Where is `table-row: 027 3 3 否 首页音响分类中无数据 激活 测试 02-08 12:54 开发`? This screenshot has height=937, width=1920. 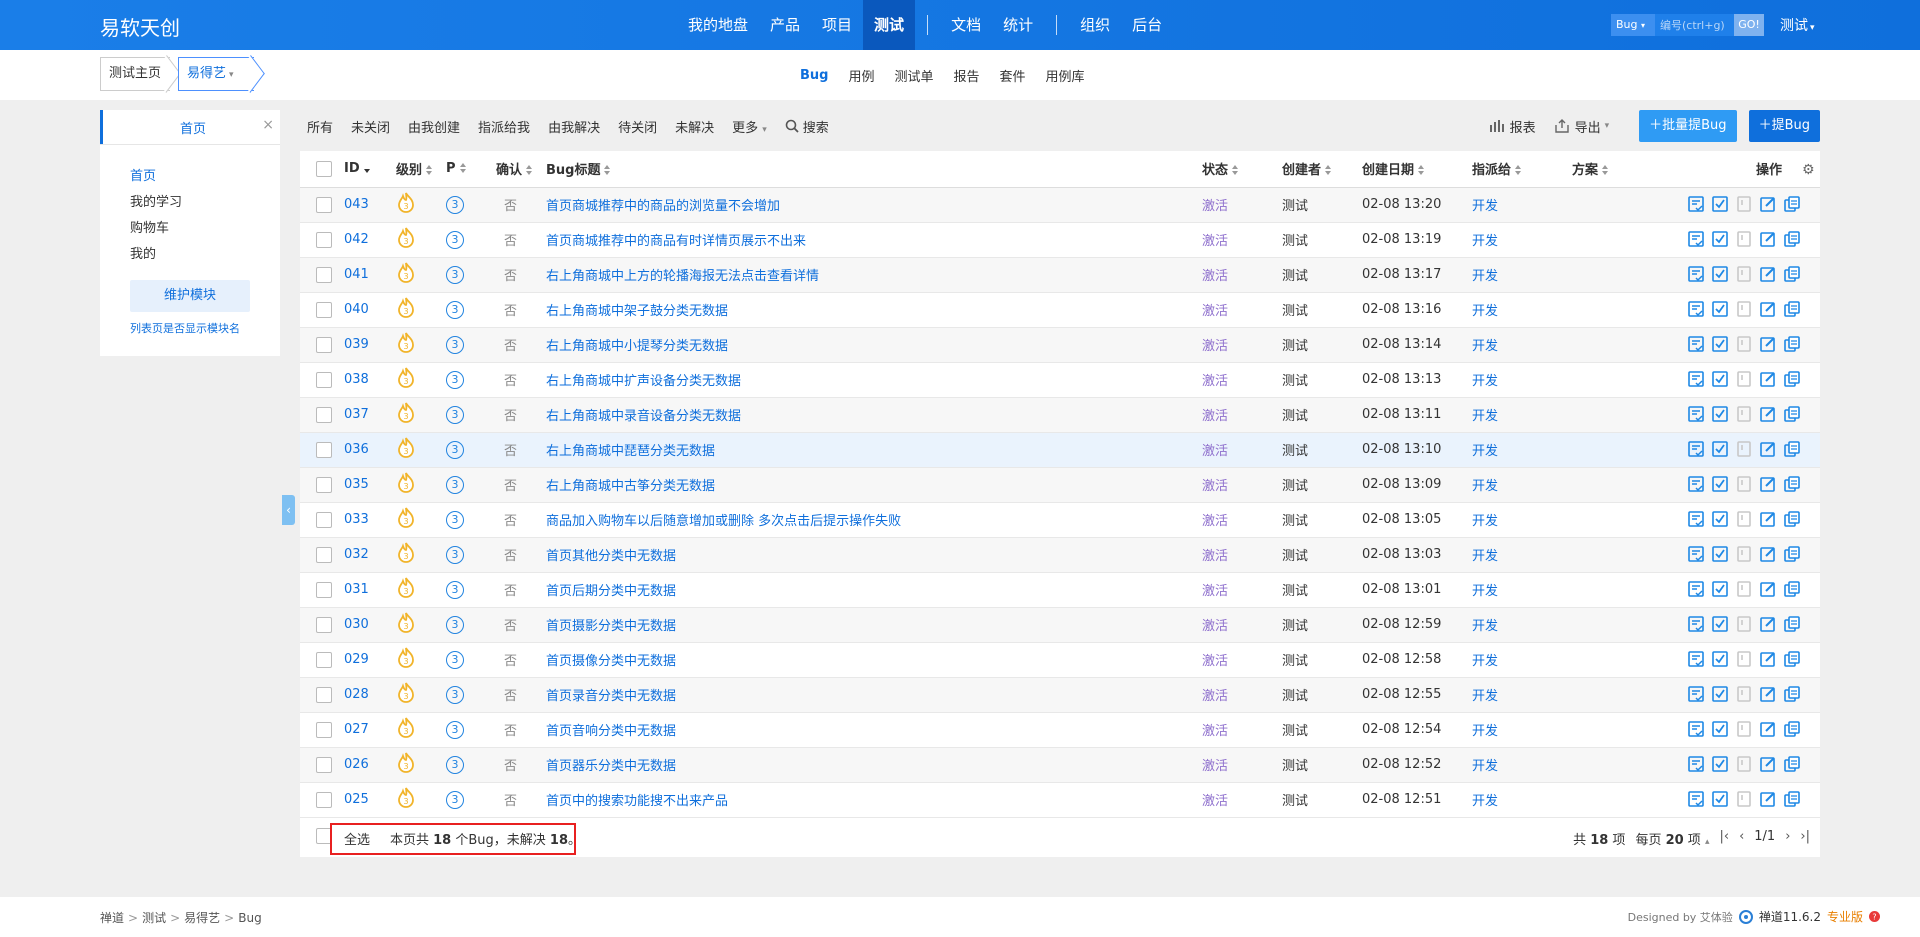
table-row: 027 3 3 否 首页音响分类中无数据 激活 测试 02-08 12:54 开发 is located at coordinates (1060, 730).